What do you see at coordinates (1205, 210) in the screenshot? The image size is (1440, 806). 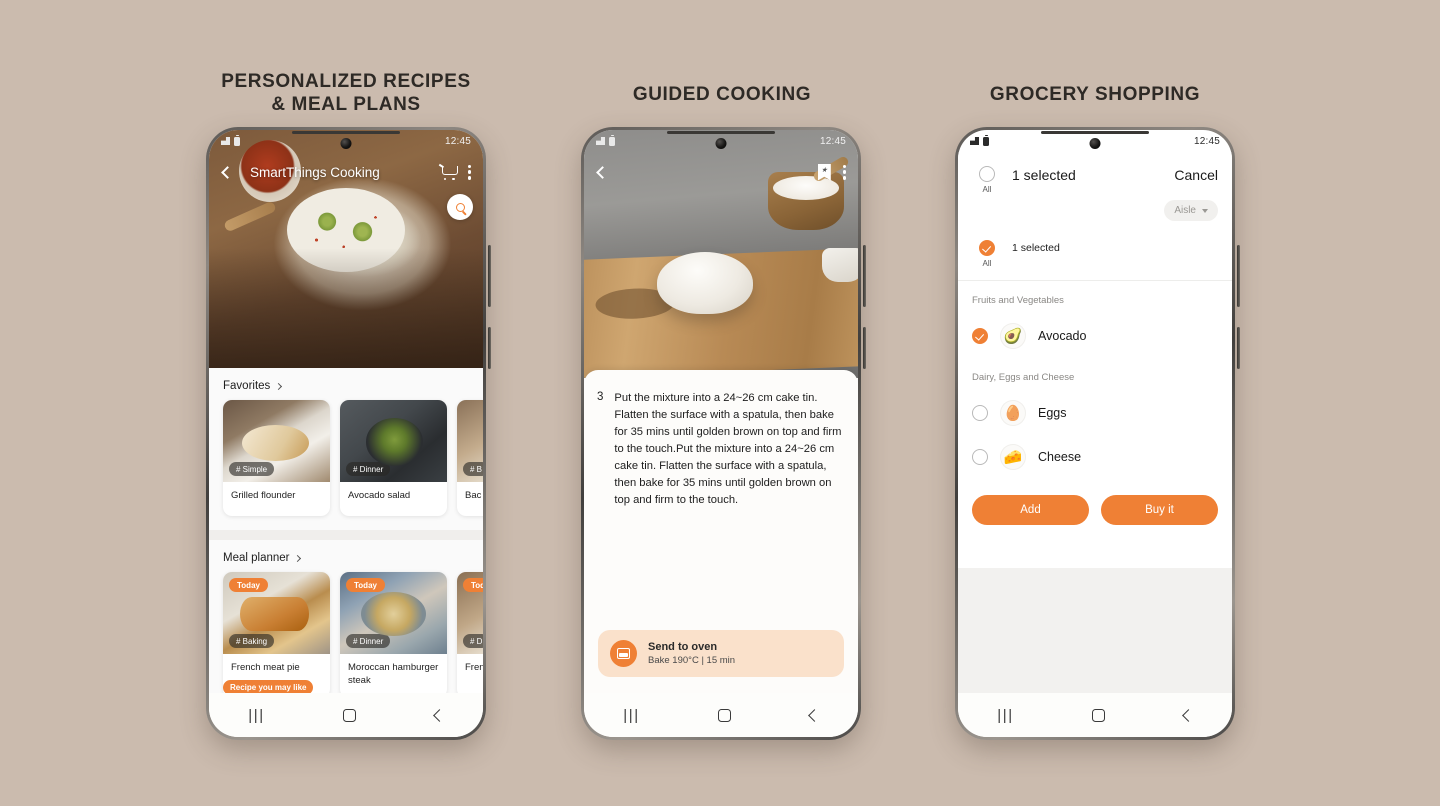 I see `caret-down-icon` at bounding box center [1205, 210].